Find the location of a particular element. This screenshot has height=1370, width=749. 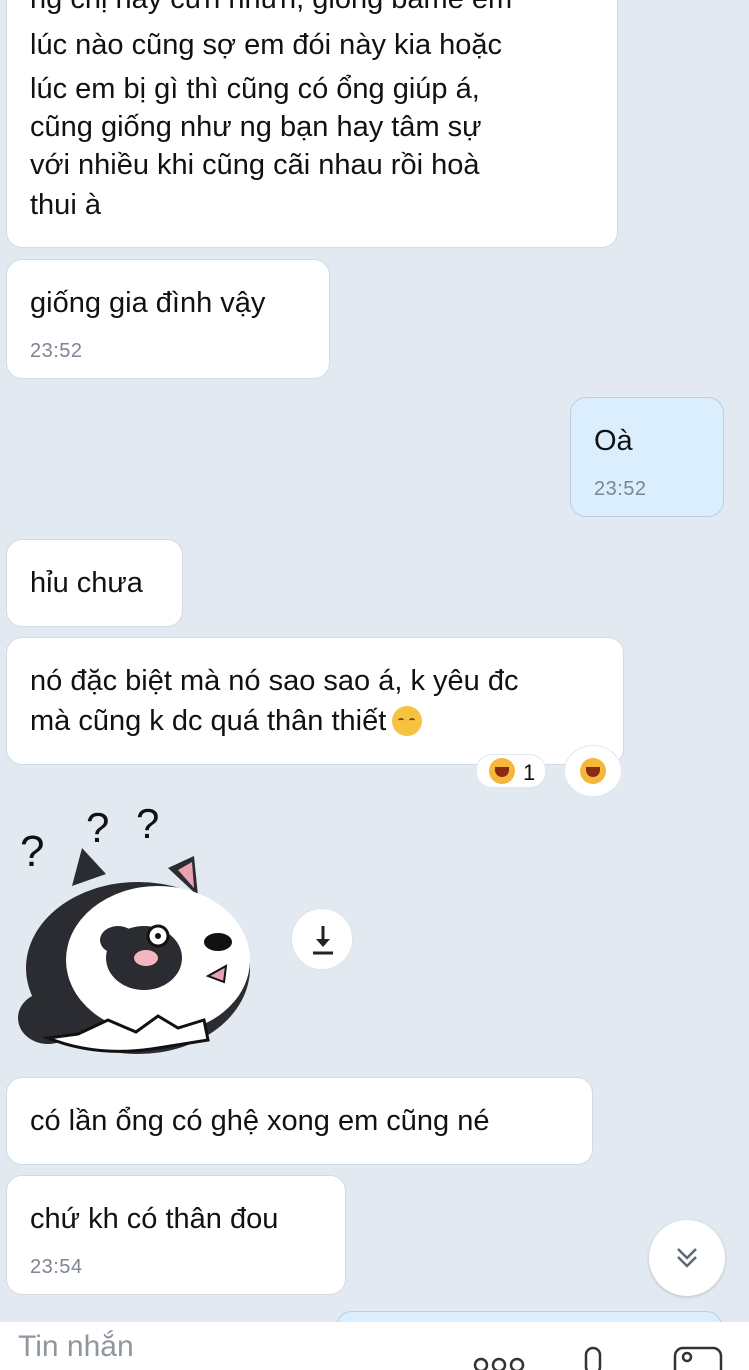

download-icon is located at coordinates (323, 940).